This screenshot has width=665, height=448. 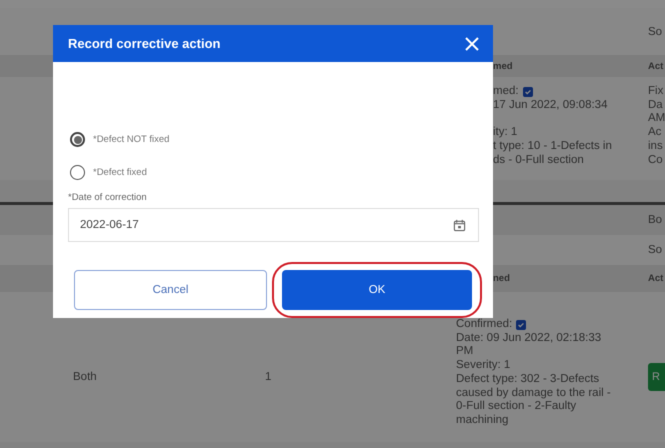 I want to click on table-cell-text: Fix, so click(x=656, y=92).